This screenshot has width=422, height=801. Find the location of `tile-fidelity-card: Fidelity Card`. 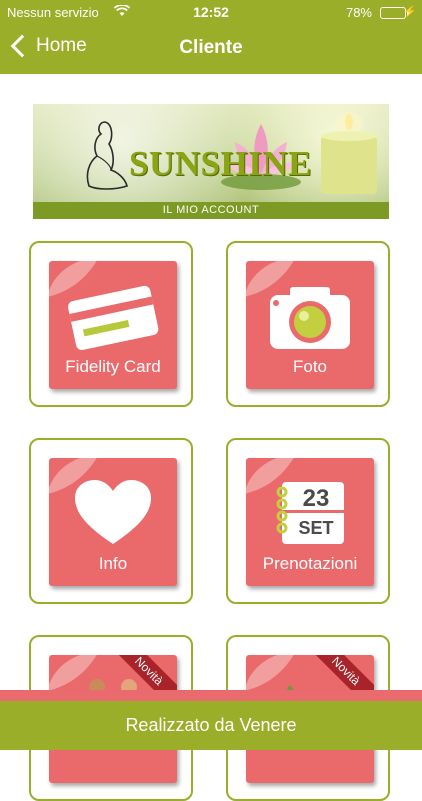

tile-fidelity-card: Fidelity Card is located at coordinates (111, 324).